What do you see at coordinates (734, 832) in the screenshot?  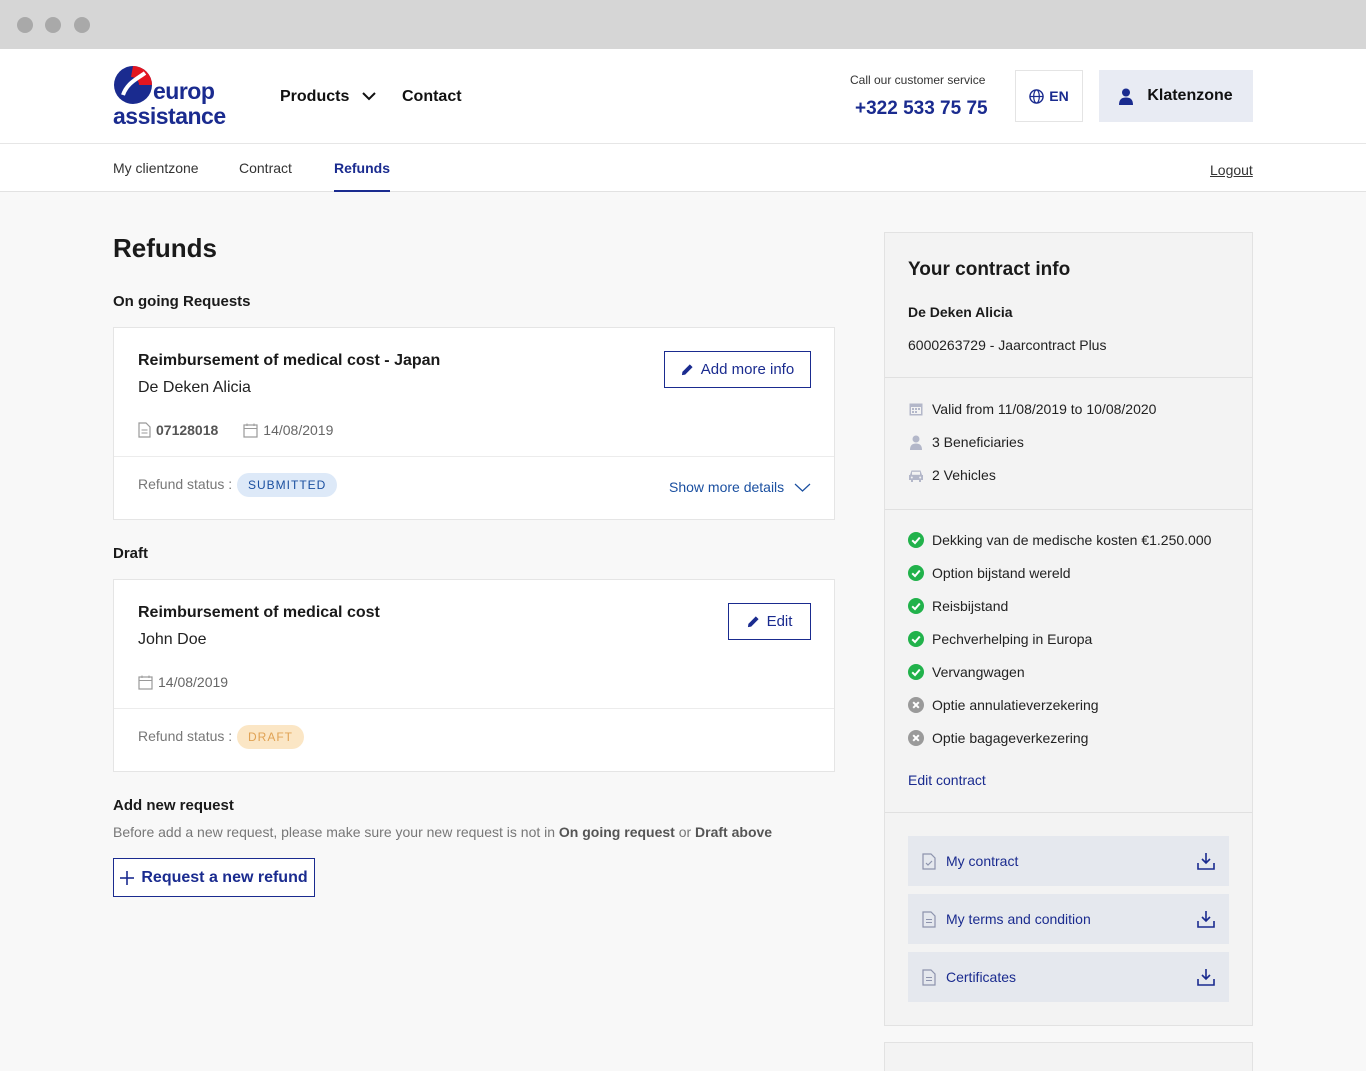 I see `add-desc-draft: Draft above` at bounding box center [734, 832].